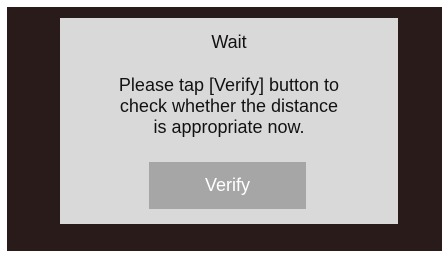 The image size is (448, 257). I want to click on dialog-message-line: check whether the distance, so click(229, 106).